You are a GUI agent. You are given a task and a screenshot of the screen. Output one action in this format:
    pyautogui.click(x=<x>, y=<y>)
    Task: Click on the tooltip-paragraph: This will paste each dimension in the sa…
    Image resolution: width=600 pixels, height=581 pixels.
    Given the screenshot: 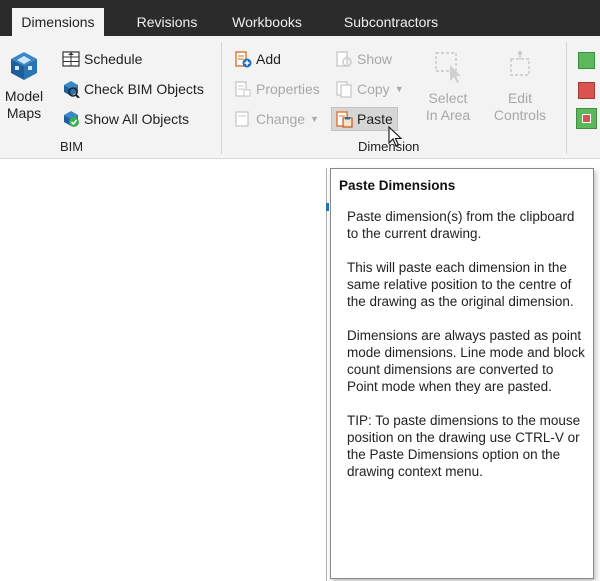 What is the action you would take?
    pyautogui.click(x=460, y=284)
    